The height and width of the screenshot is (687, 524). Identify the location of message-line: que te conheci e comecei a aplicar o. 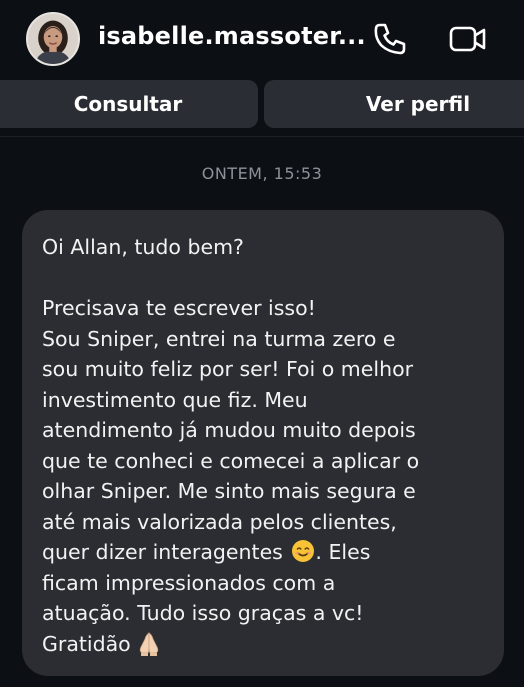
(231, 460).